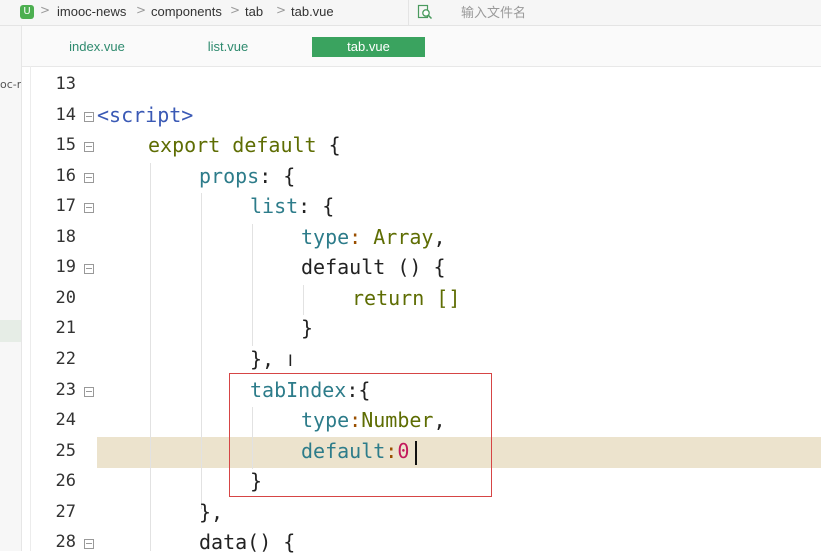 Image resolution: width=821 pixels, height=558 pixels. What do you see at coordinates (290, 360) in the screenshot?
I see `mouse-ibeam-icon: I` at bounding box center [290, 360].